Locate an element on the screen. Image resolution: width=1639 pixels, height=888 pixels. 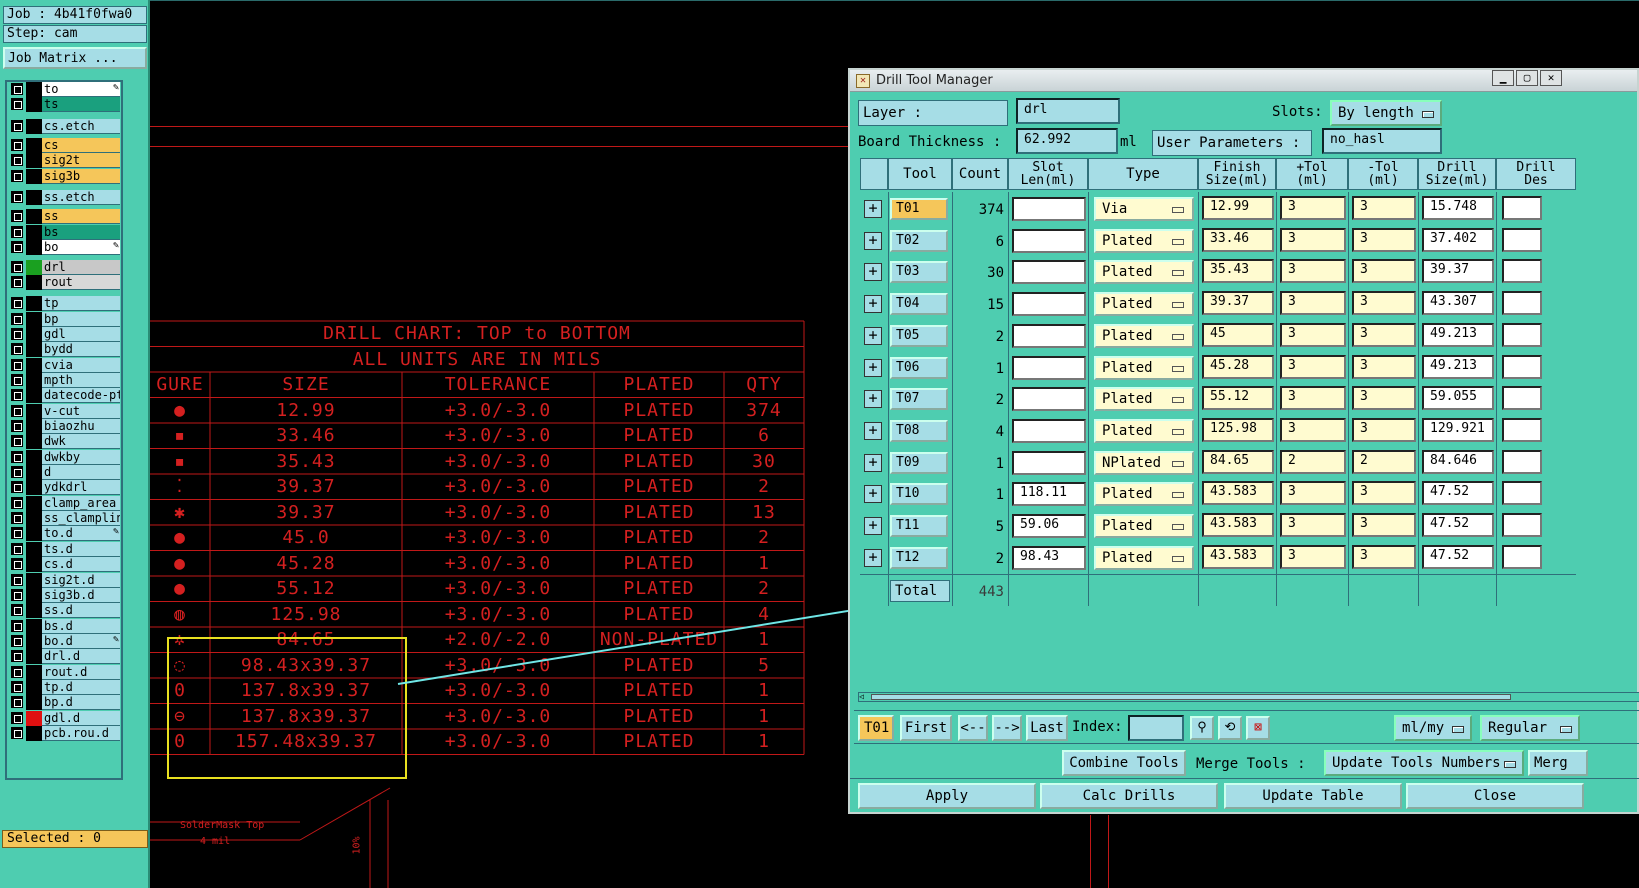
layer-item-bo-d: bo.d ✎ is located at coordinates (65, 641).